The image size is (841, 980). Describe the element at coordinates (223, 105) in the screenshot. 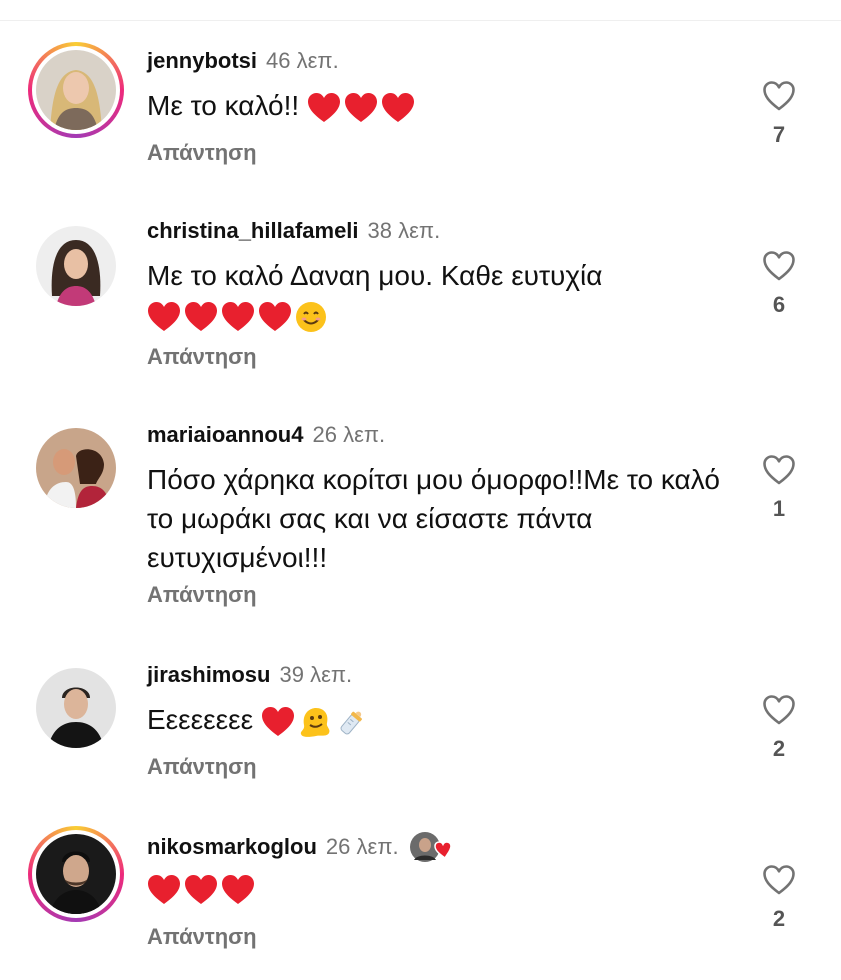

I see `comment-body: Με το καλό!!` at that location.